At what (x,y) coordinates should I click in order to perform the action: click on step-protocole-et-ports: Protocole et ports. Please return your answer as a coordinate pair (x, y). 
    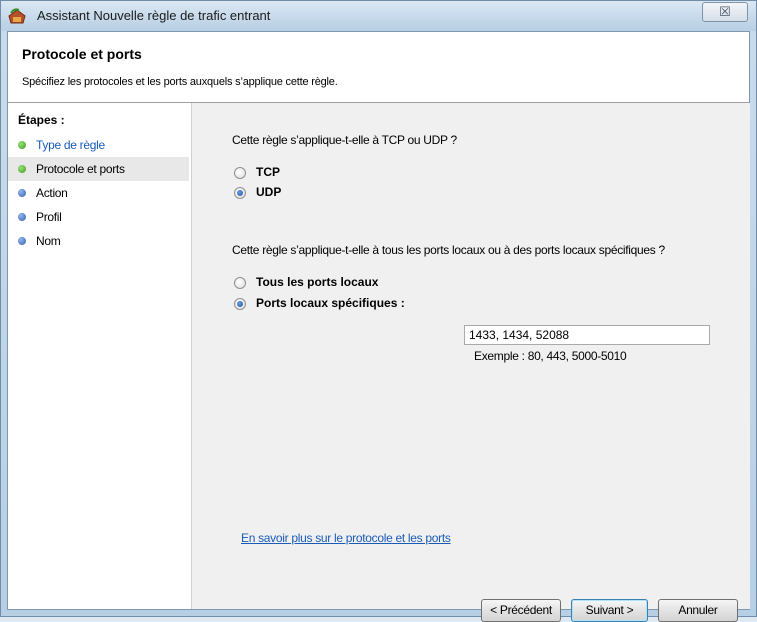
    Looking at the image, I should click on (98, 169).